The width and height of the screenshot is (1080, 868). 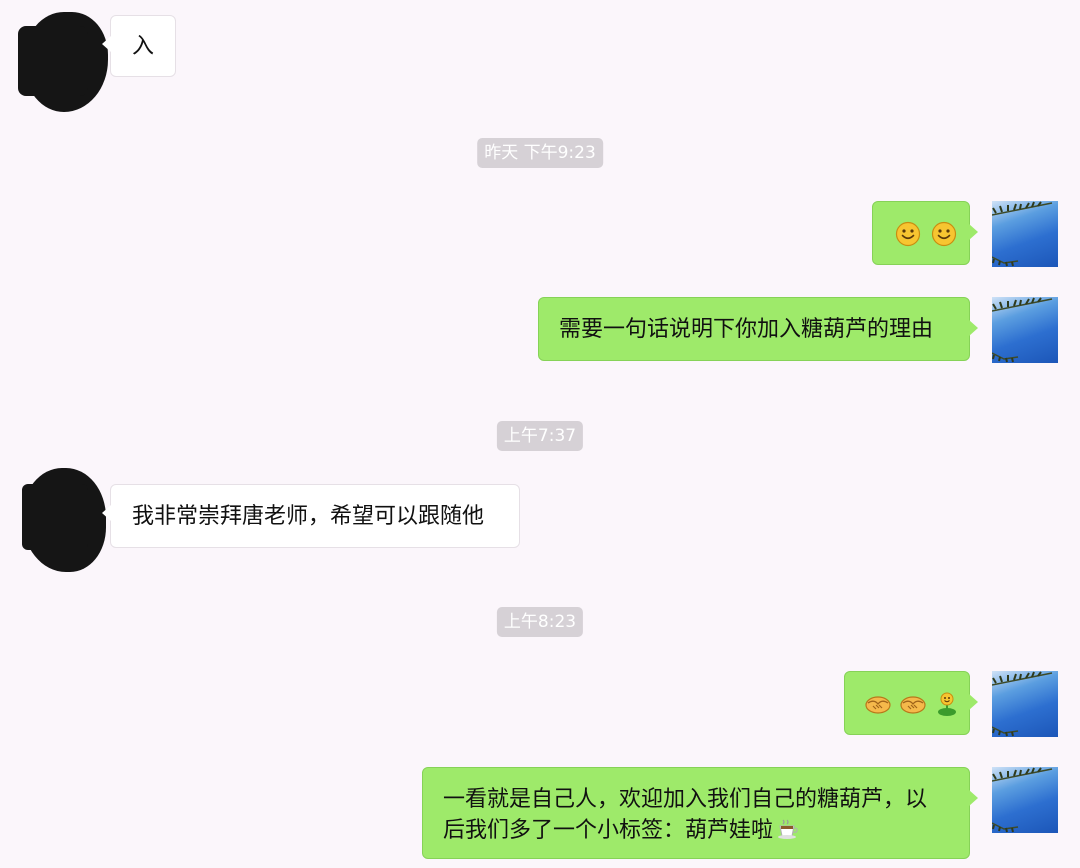 I want to click on incoming-message-bubble: 我非常崇拜唐老师，希望可以跟随他, so click(x=311, y=516).